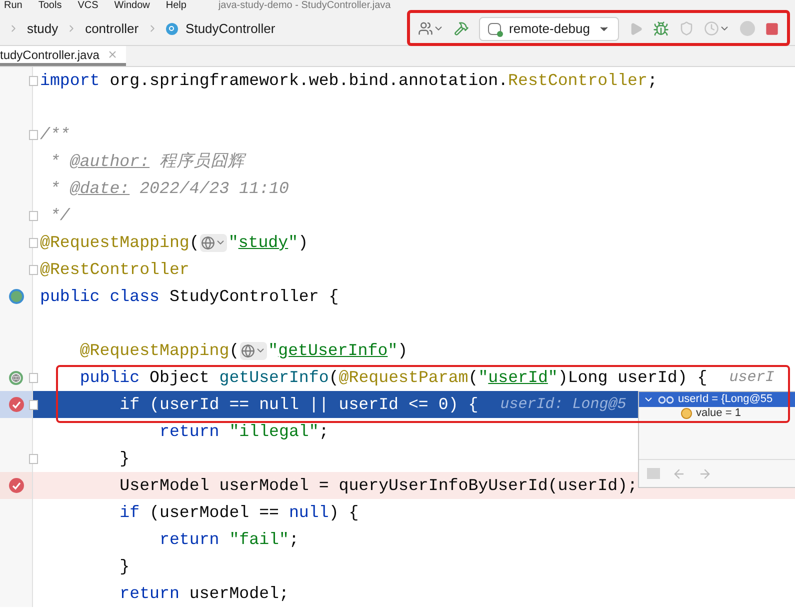  What do you see at coordinates (42, 28) in the screenshot?
I see `breadcrumb-item: study` at bounding box center [42, 28].